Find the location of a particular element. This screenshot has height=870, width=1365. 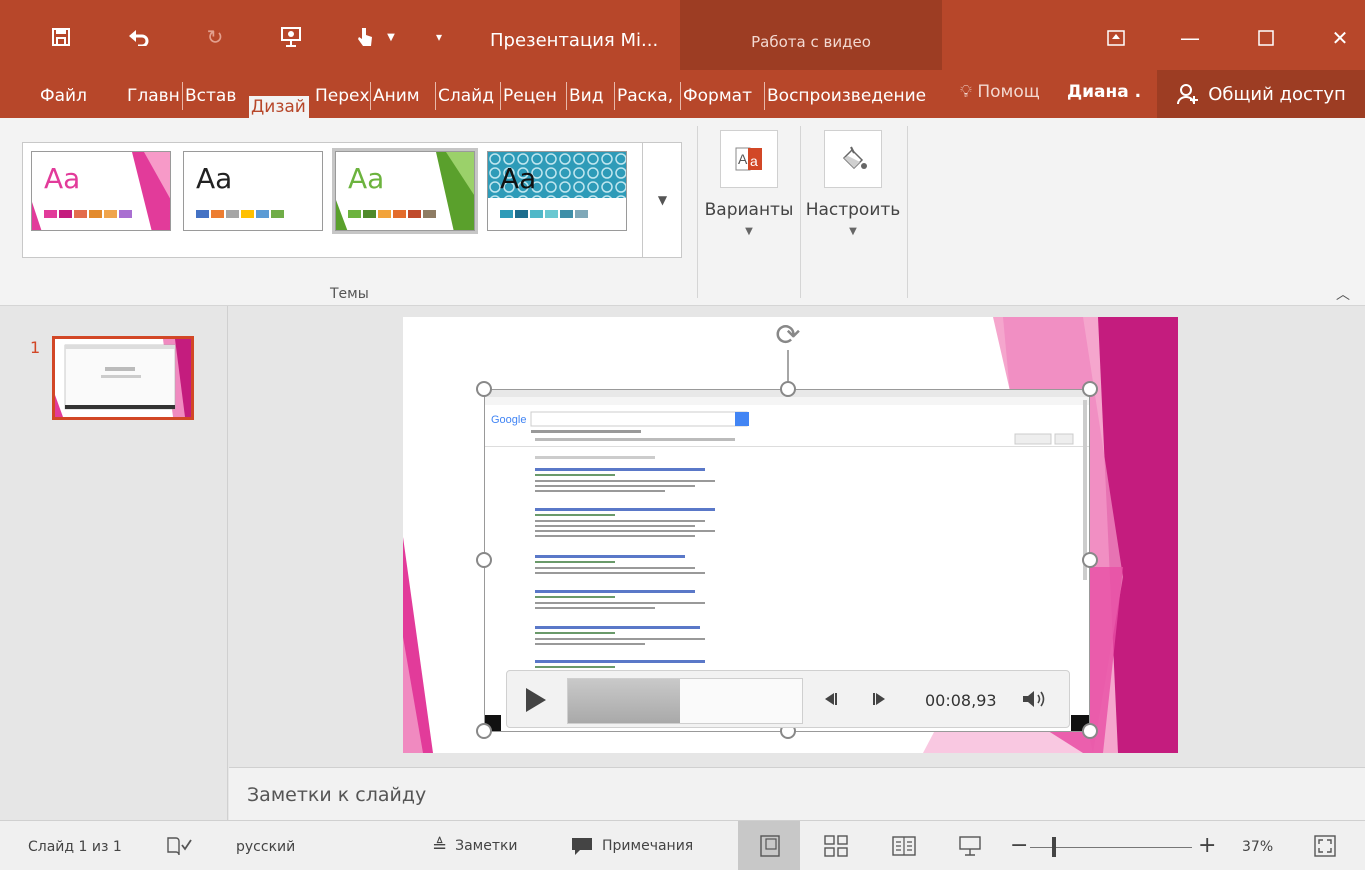

tab-playback: Воспроизведение is located at coordinates (853, 96).